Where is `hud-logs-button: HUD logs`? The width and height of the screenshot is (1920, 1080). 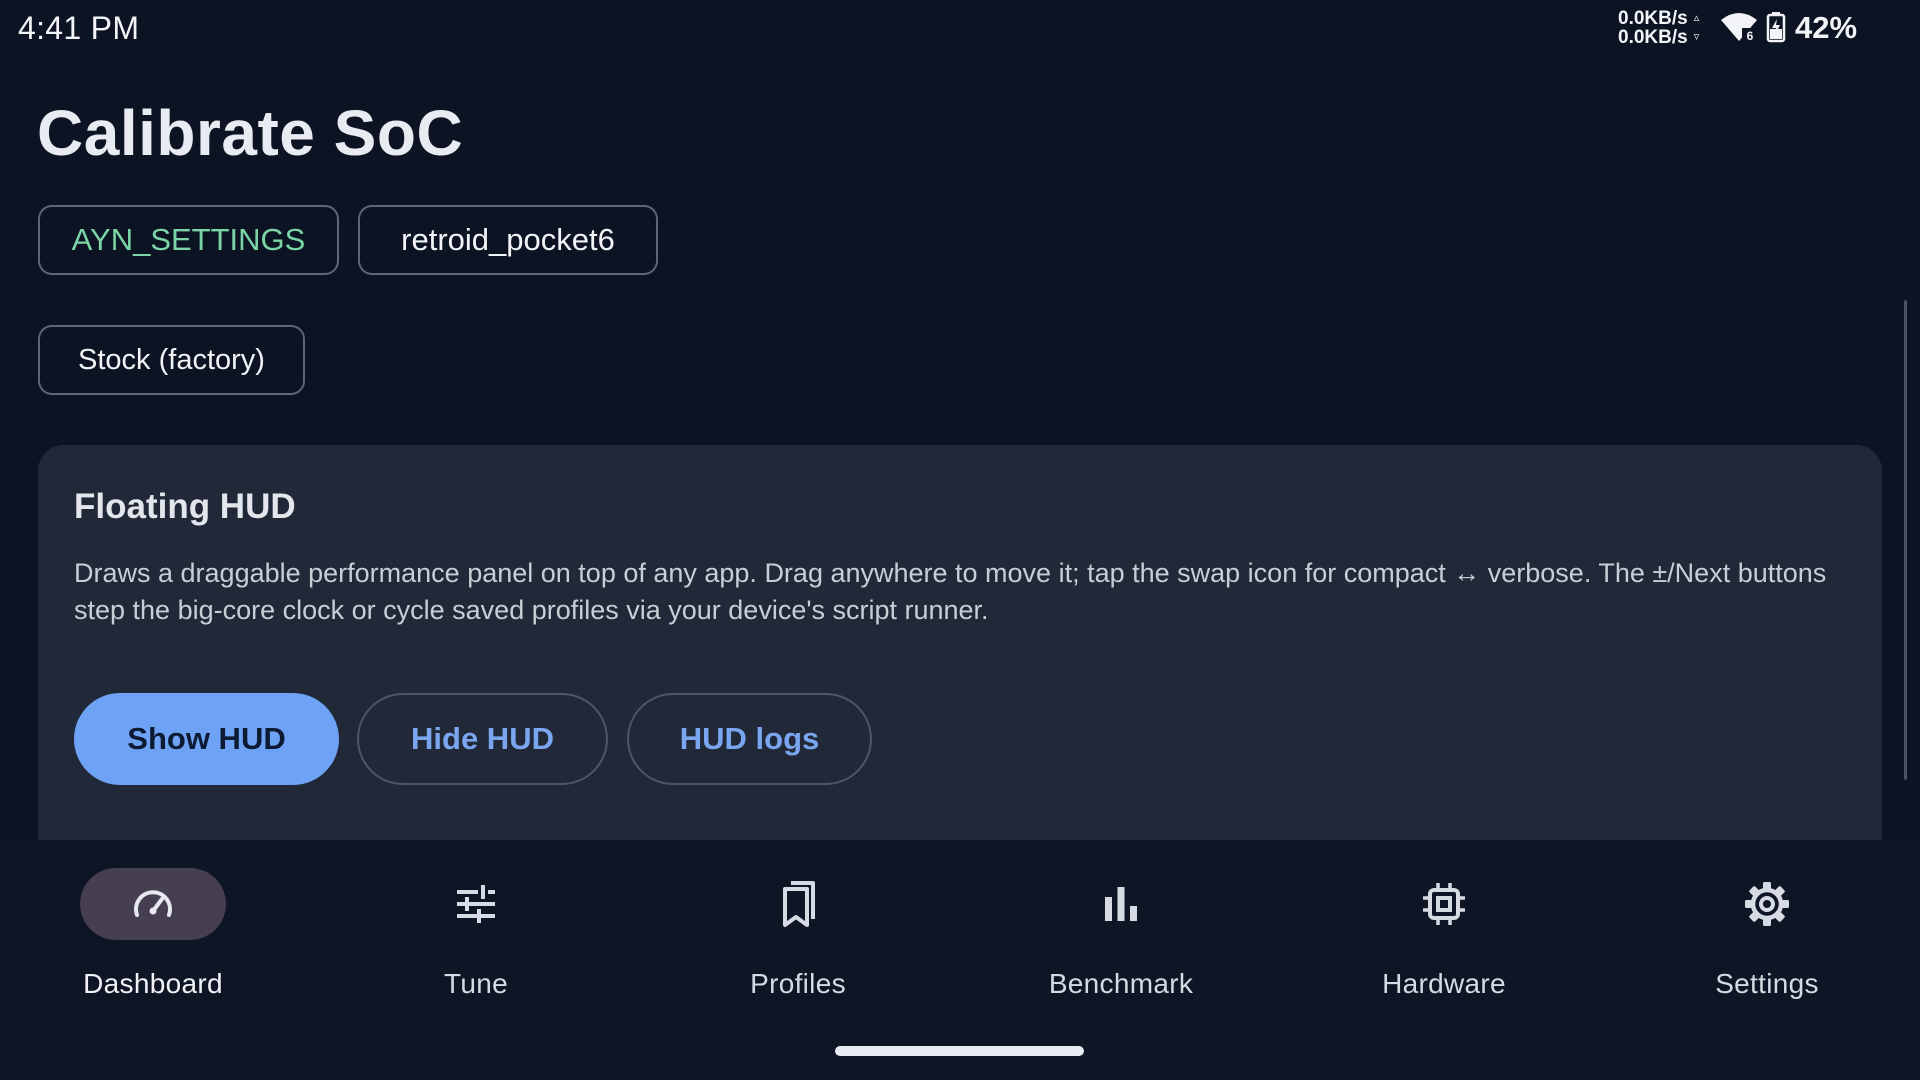
hud-logs-button: HUD logs is located at coordinates (749, 739).